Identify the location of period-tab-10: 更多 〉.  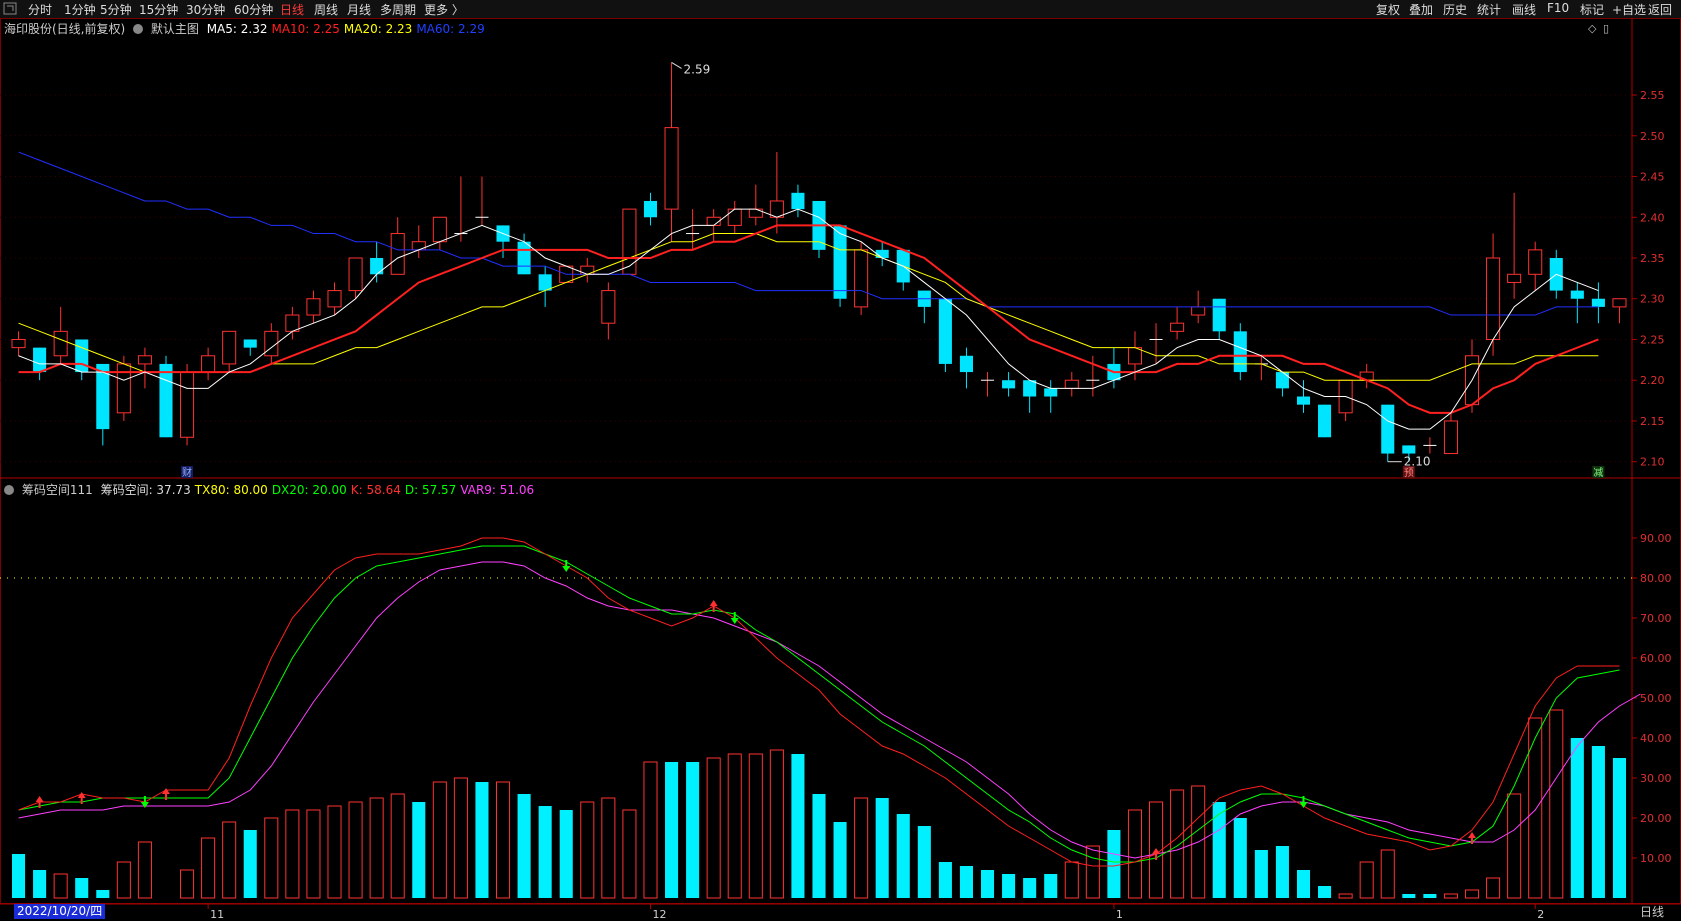
(444, 9).